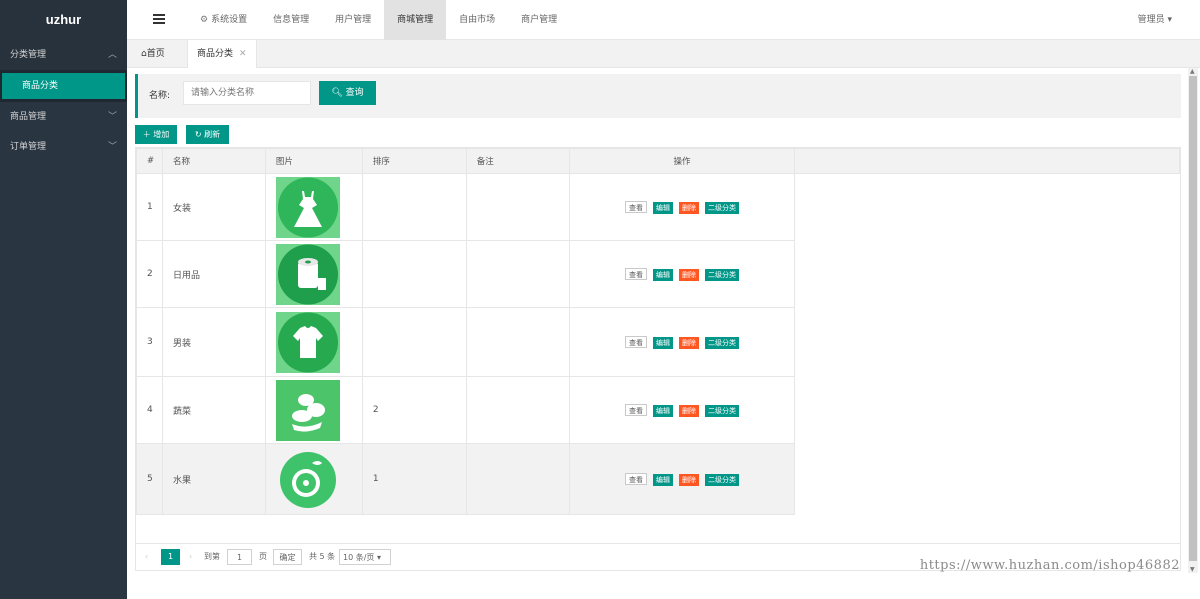 The image size is (1200, 599). Describe the element at coordinates (149, 342) in the screenshot. I see `cell-index: 3` at that location.